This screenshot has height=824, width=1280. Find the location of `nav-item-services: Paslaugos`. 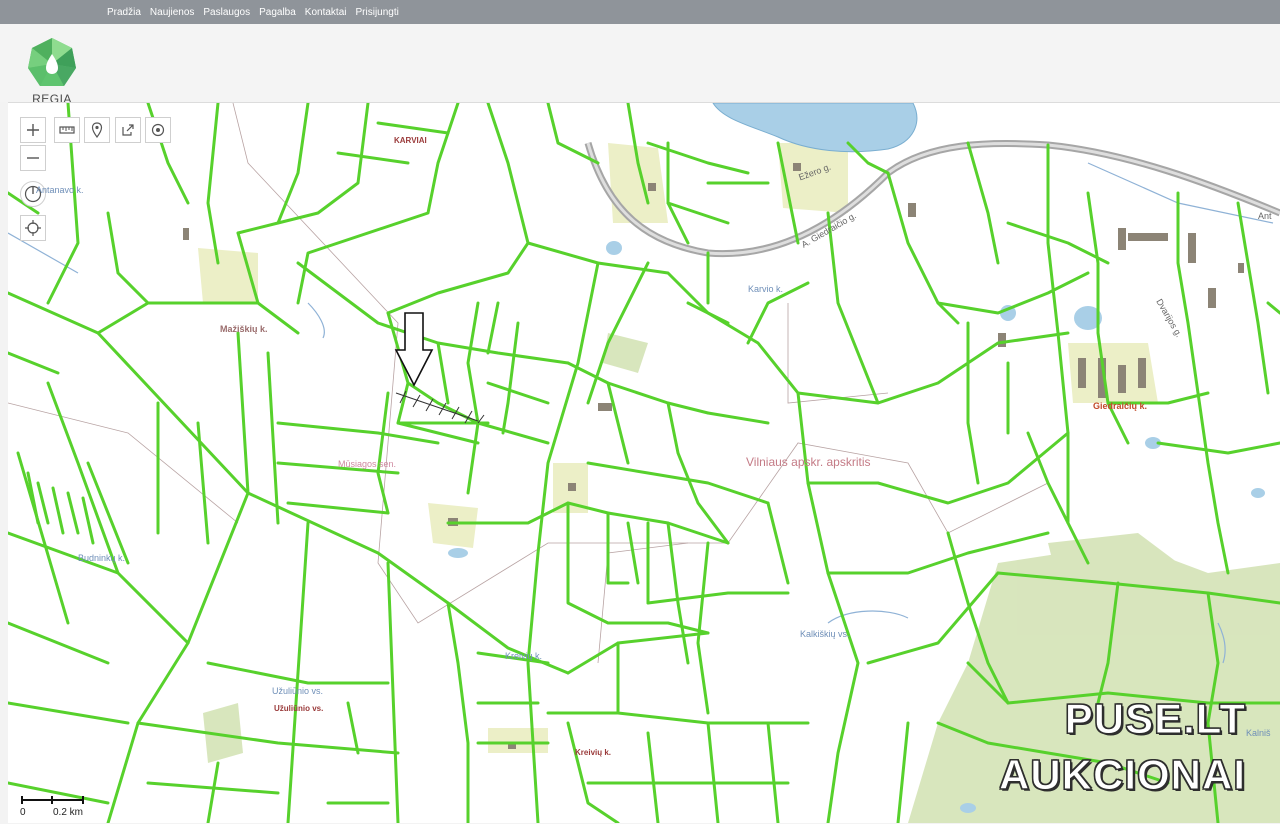

nav-item-services: Paslaugos is located at coordinates (226, 12).